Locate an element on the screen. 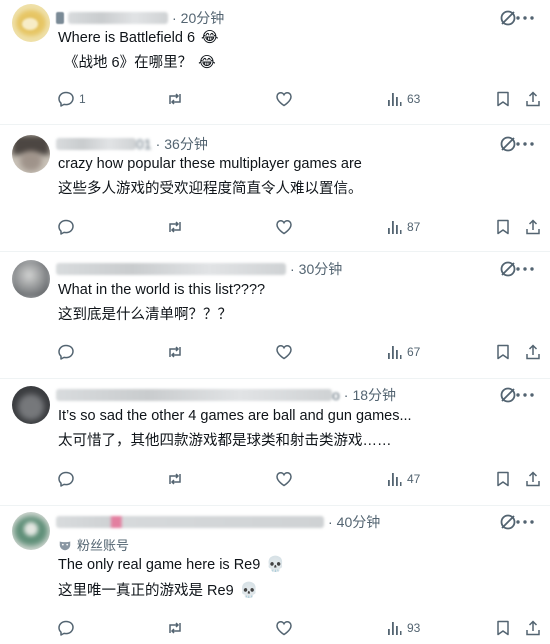  reply-header: o · 18分钟 is located at coordinates (226, 395).